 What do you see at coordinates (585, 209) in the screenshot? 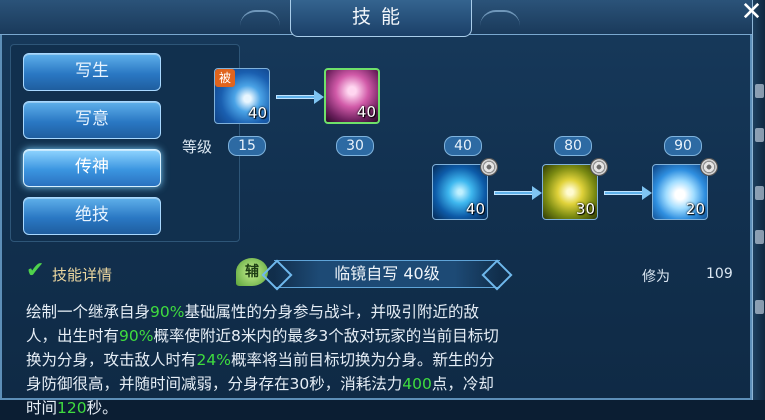
I see `skill-level: 30` at bounding box center [585, 209].